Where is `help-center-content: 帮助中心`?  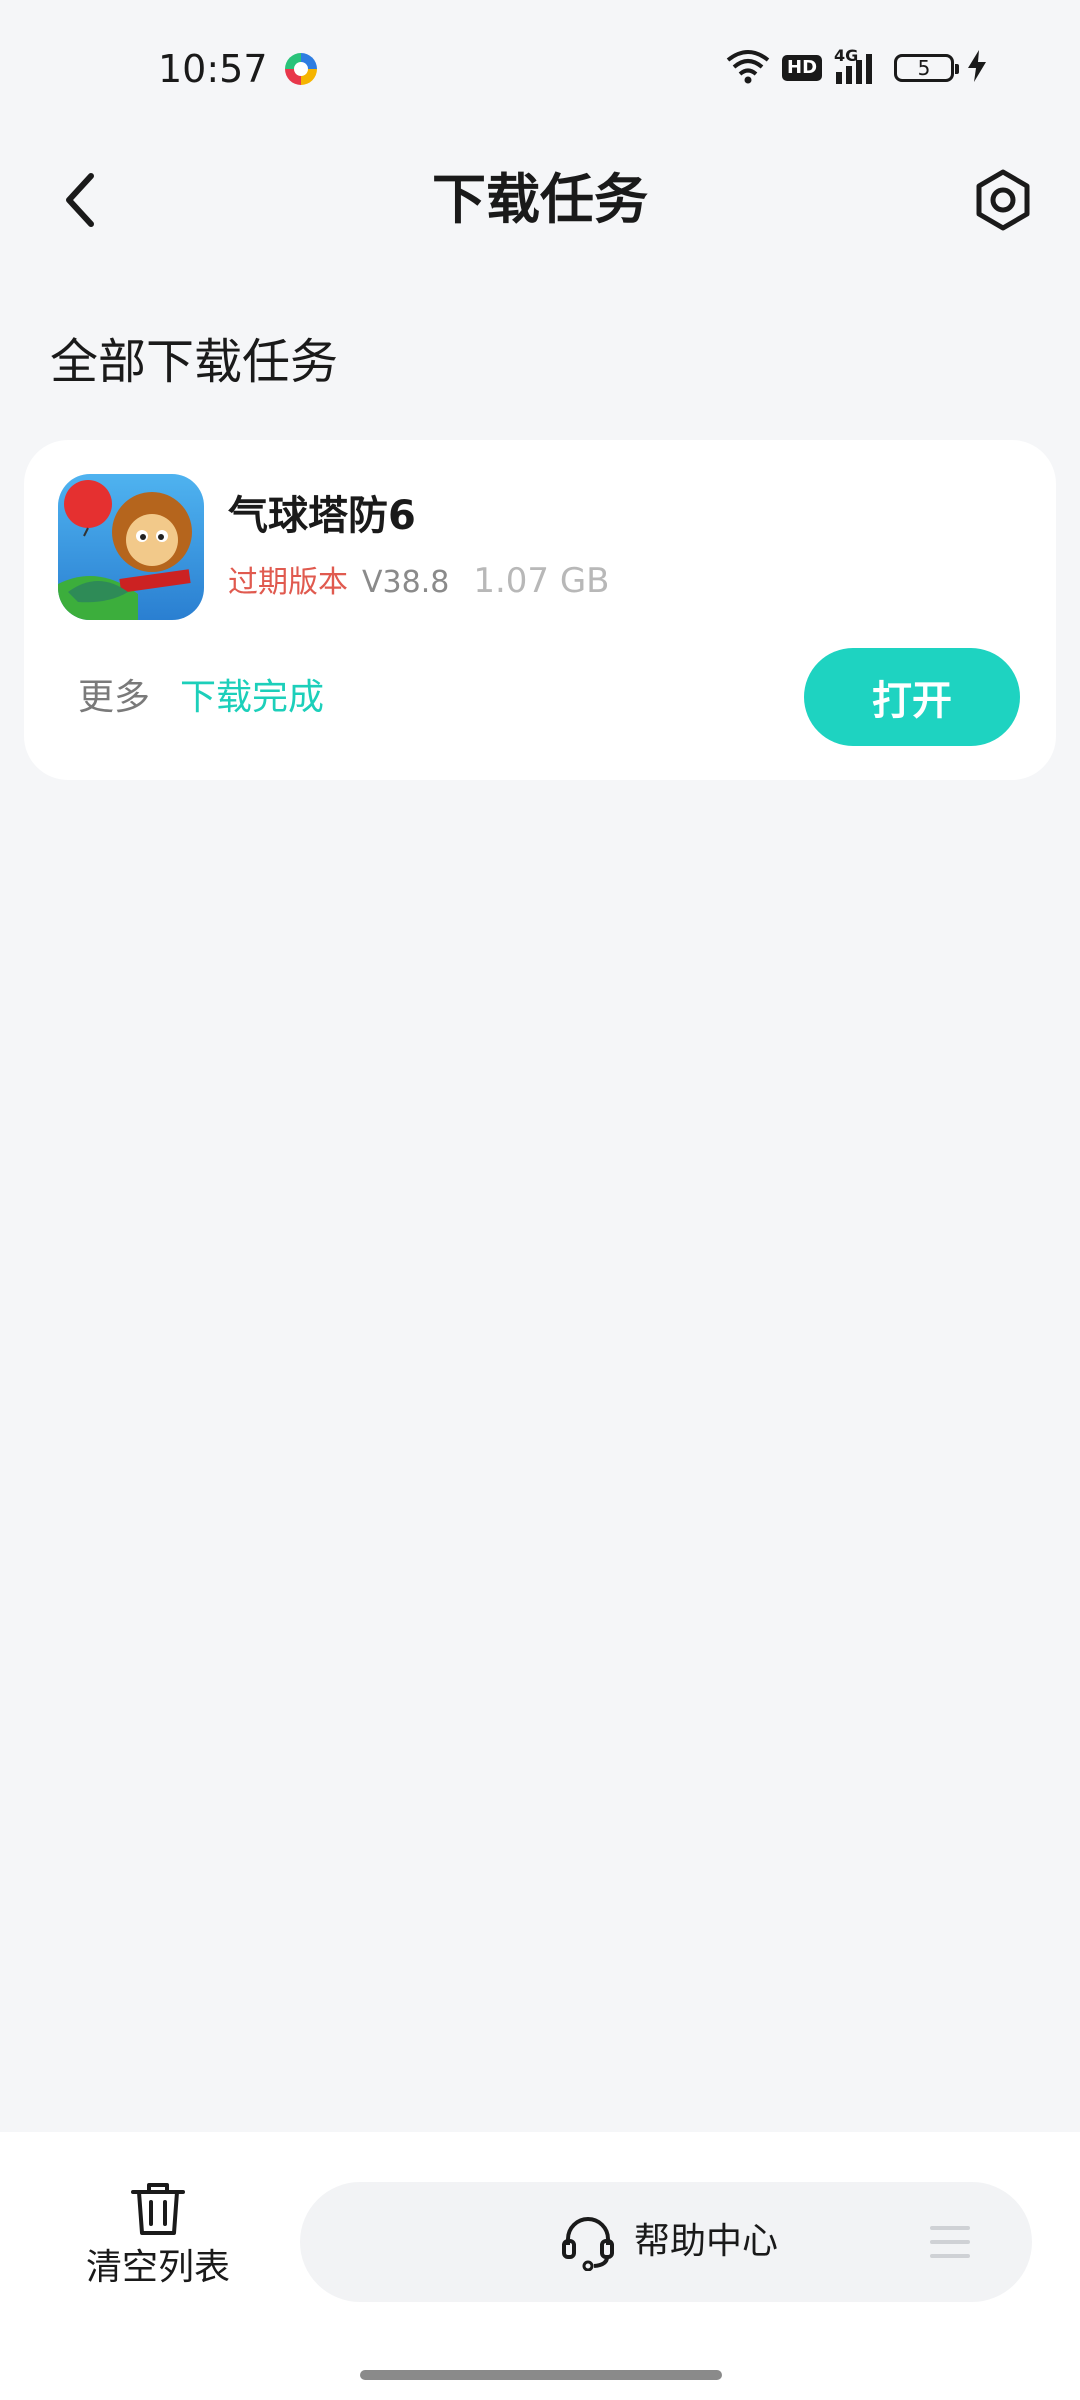 help-center-content: 帮助中心 is located at coordinates (669, 2242).